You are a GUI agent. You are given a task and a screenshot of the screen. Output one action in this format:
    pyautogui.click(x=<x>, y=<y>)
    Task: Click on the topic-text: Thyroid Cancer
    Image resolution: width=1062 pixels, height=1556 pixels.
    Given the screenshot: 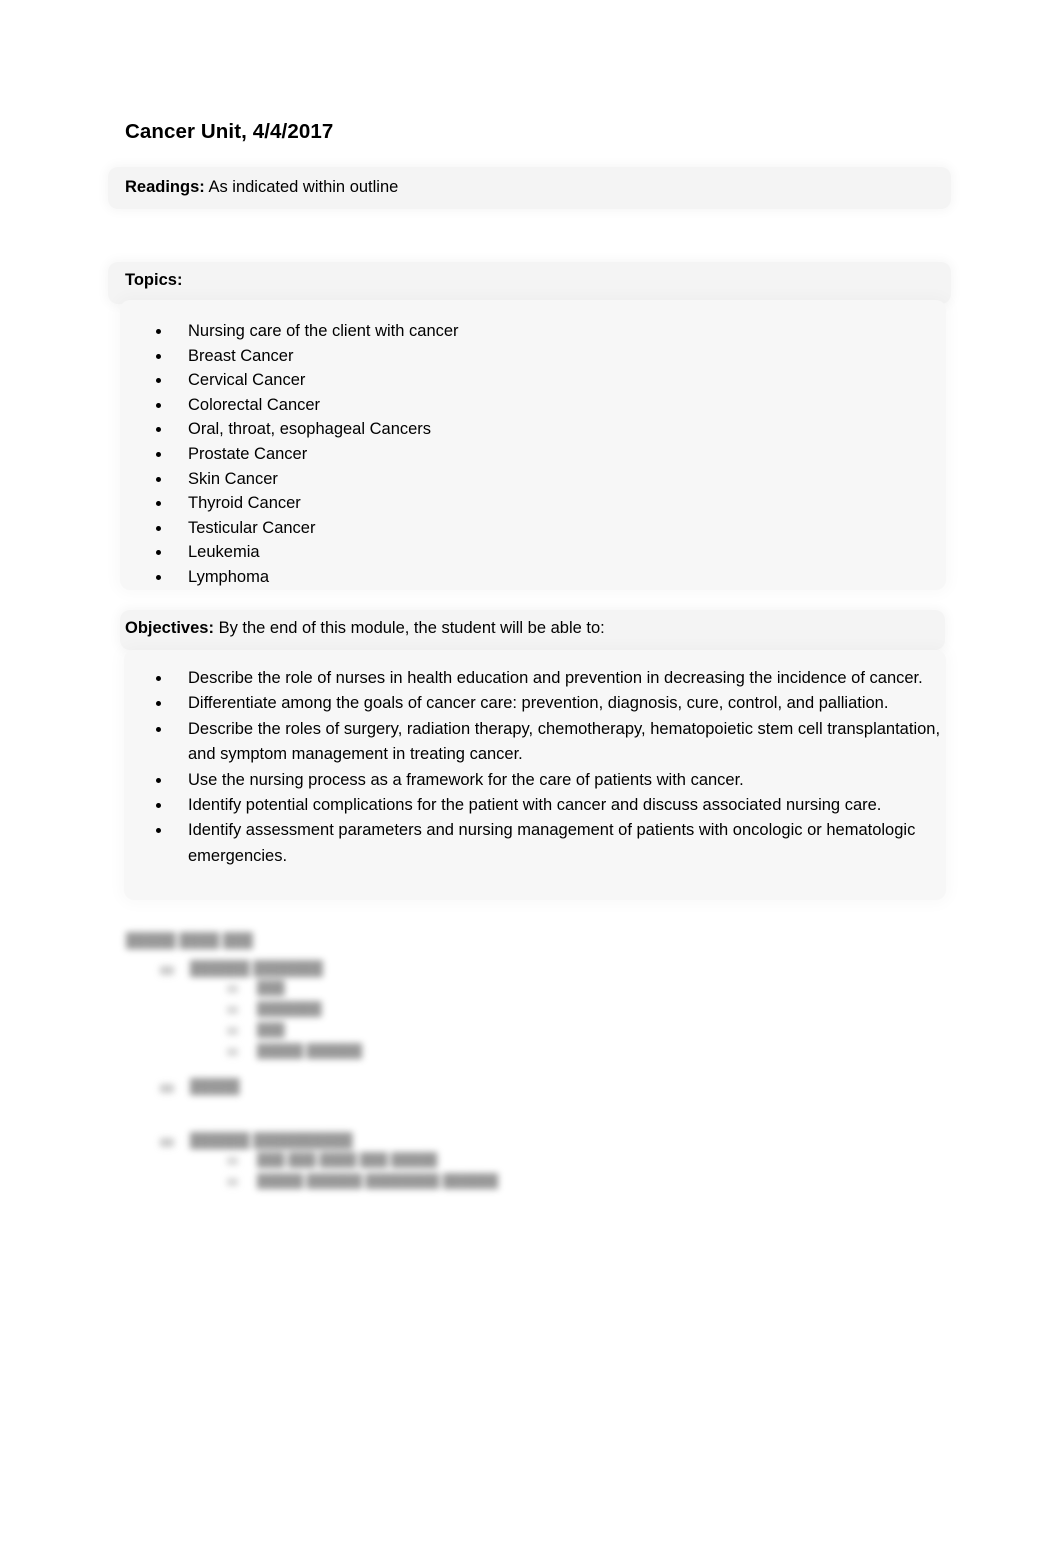 What is the action you would take?
    pyautogui.click(x=244, y=503)
    